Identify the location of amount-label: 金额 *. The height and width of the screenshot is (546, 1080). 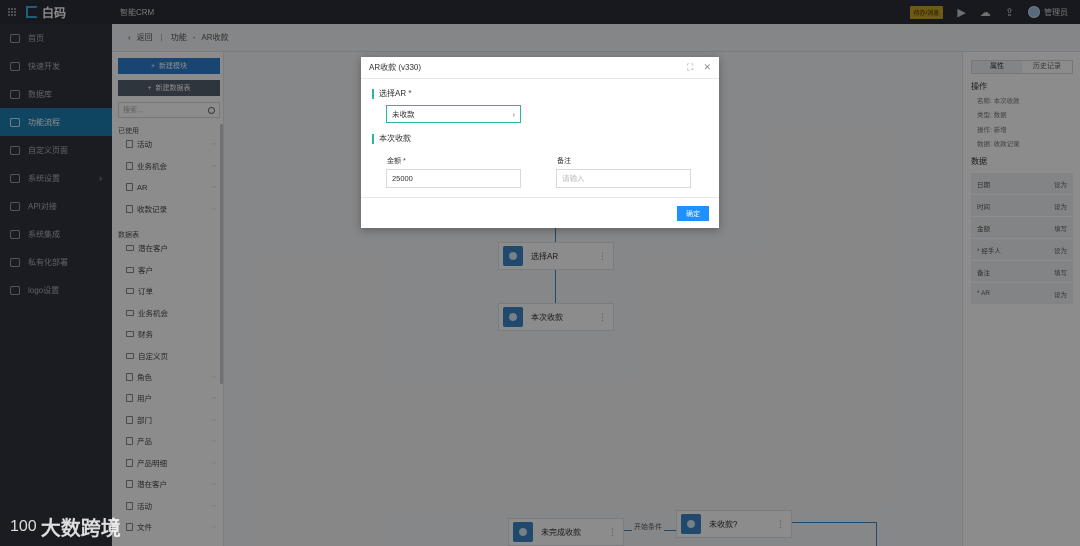
(396, 161).